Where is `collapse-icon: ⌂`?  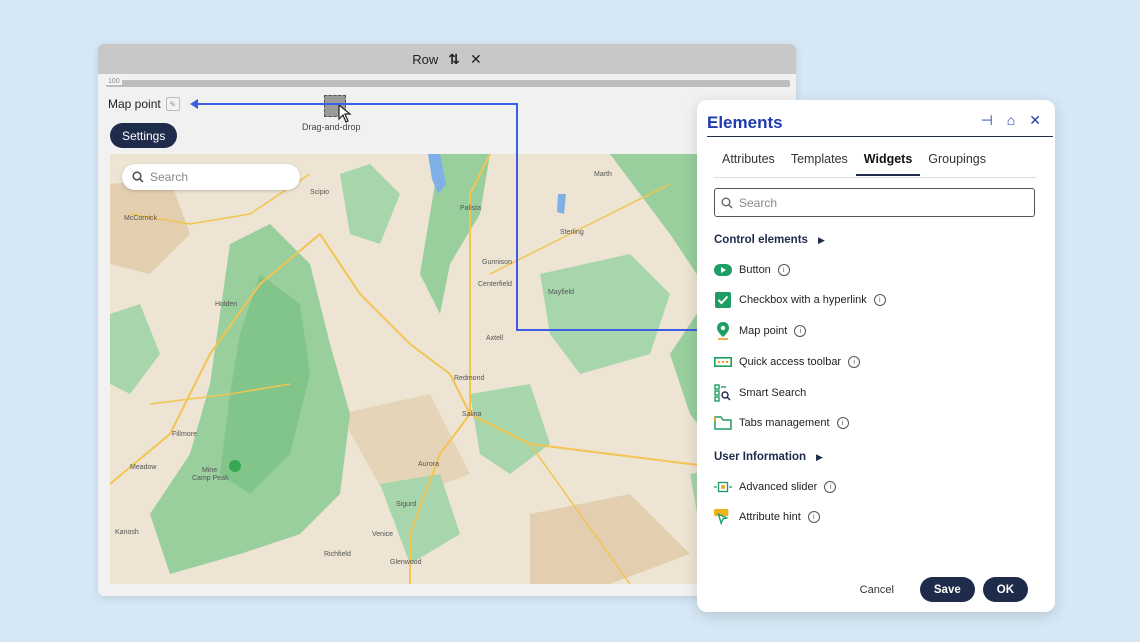 collapse-icon: ⌂ is located at coordinates (1011, 120).